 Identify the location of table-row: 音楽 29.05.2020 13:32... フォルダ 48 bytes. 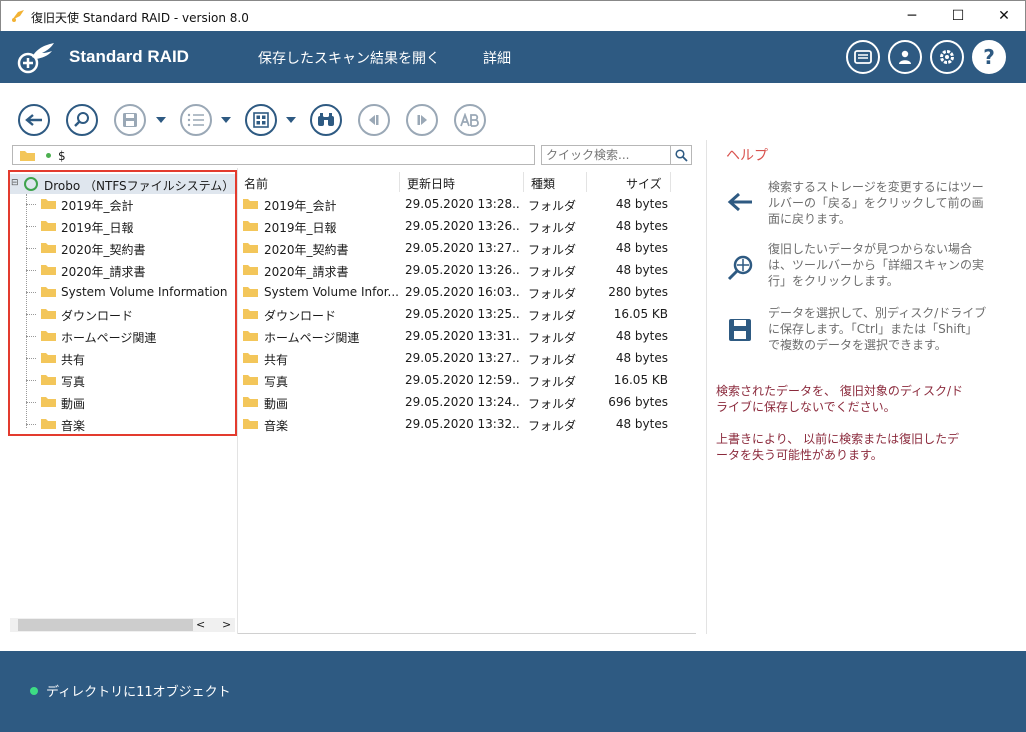
(467, 424).